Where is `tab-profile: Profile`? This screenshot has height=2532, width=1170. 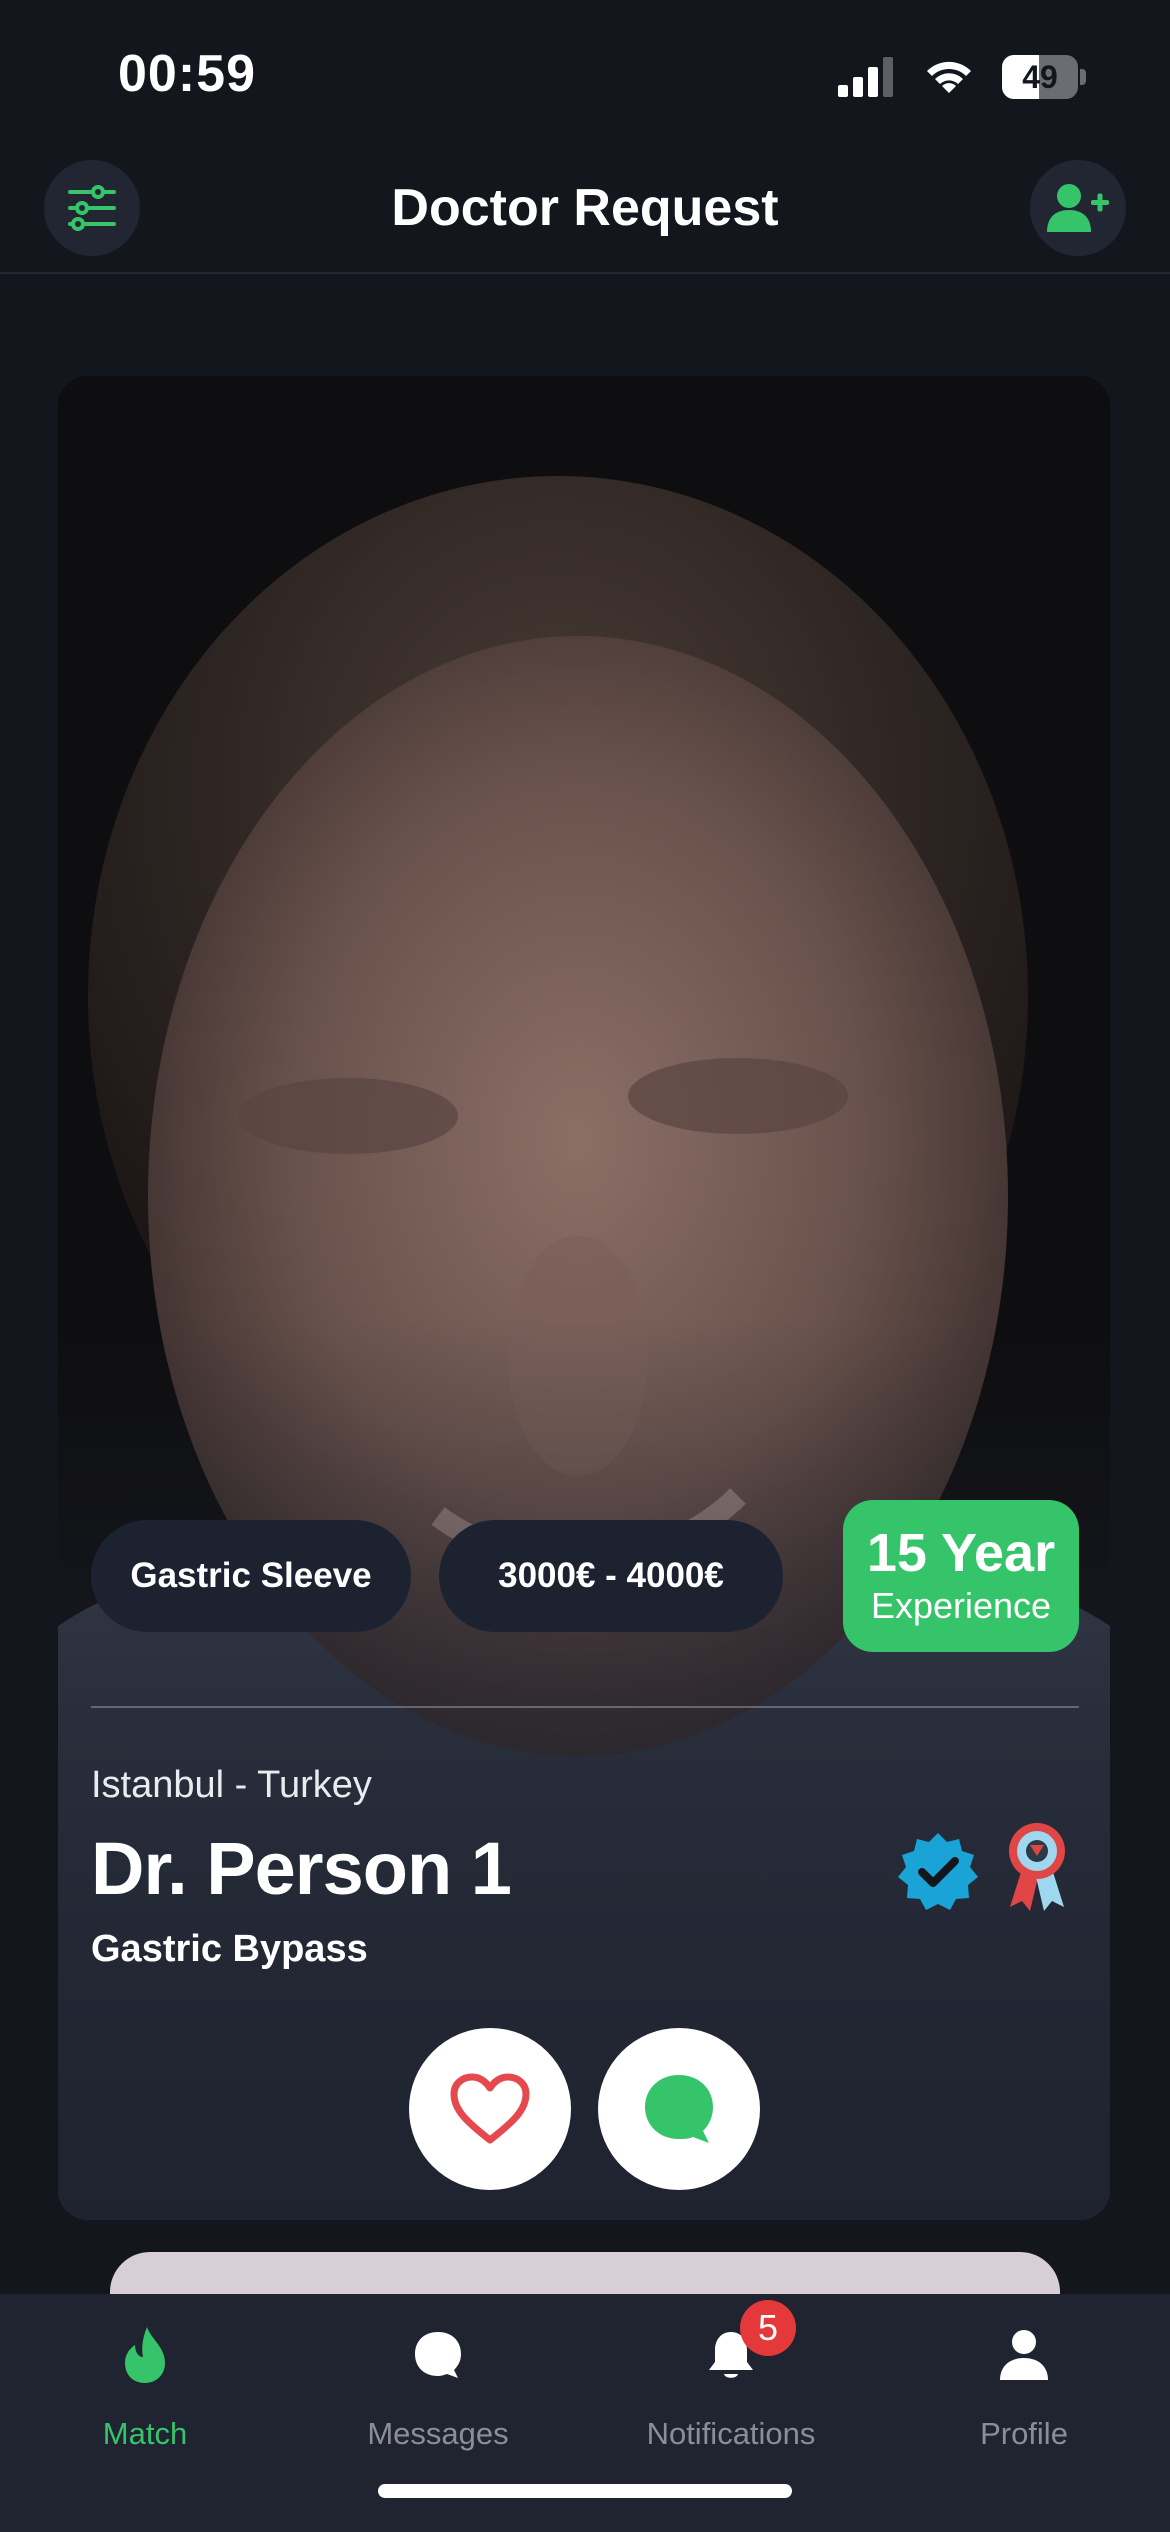 tab-profile: Profile is located at coordinates (1024, 2395).